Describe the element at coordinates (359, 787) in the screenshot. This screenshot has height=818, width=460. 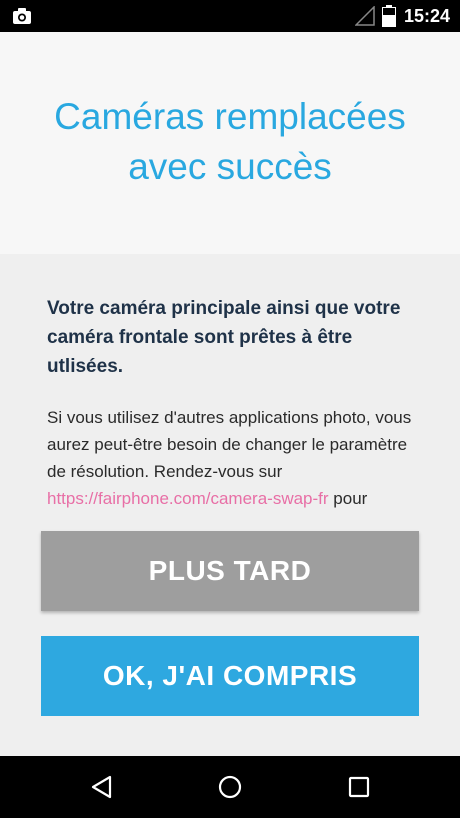
I see `recent-apps-icon` at that location.